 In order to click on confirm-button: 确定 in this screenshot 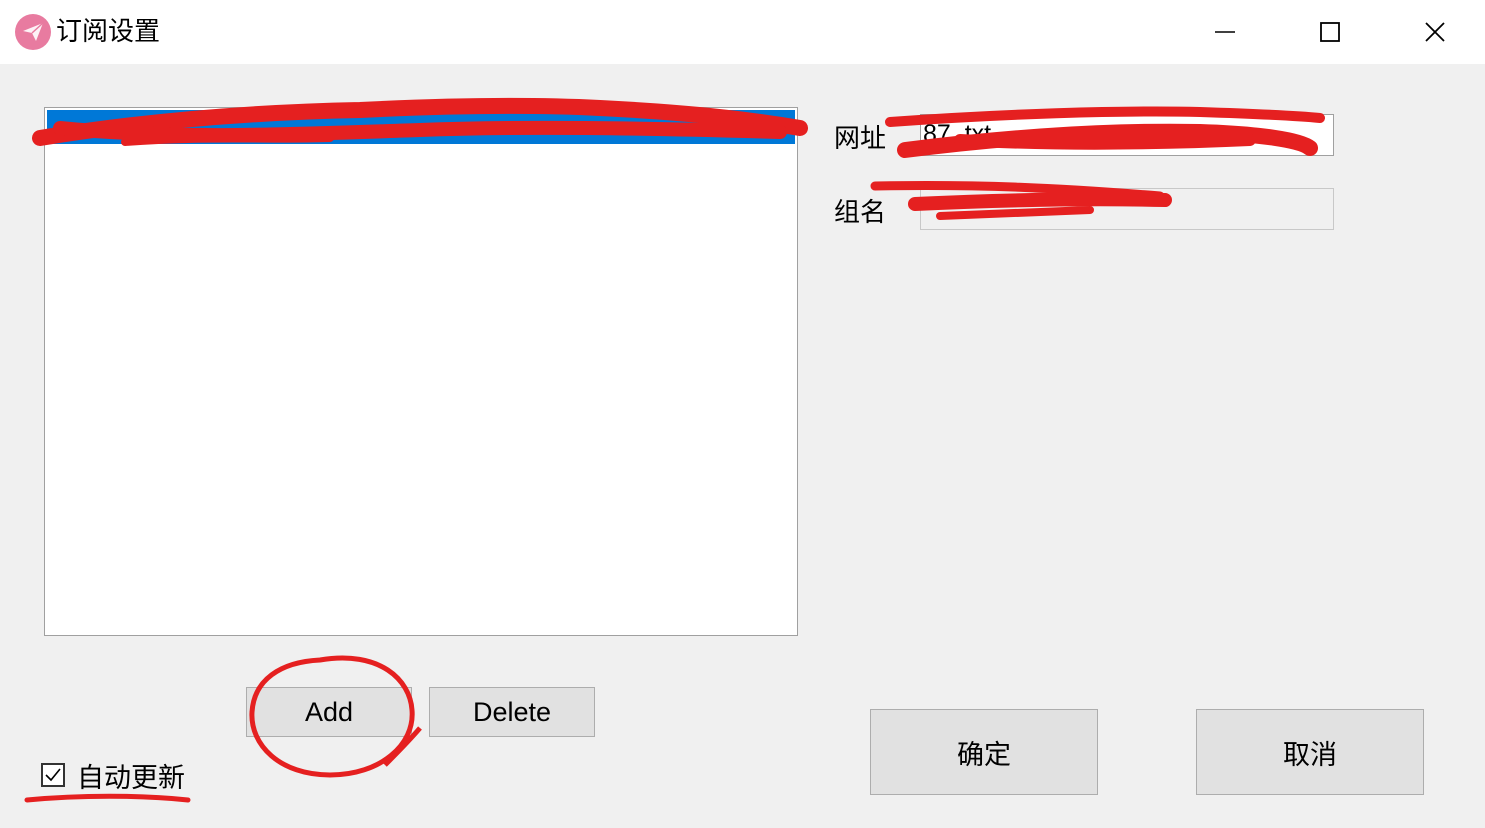, I will do `click(984, 752)`.